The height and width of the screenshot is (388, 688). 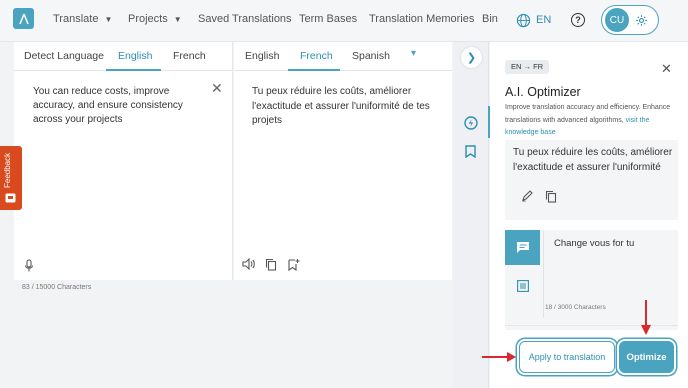 I want to click on bookmark-add-icon, so click(x=293, y=264).